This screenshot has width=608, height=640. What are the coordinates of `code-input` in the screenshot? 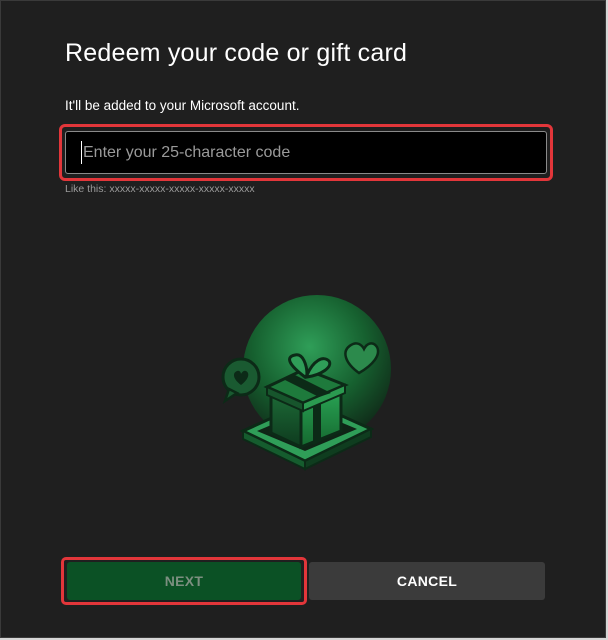 It's located at (306, 152).